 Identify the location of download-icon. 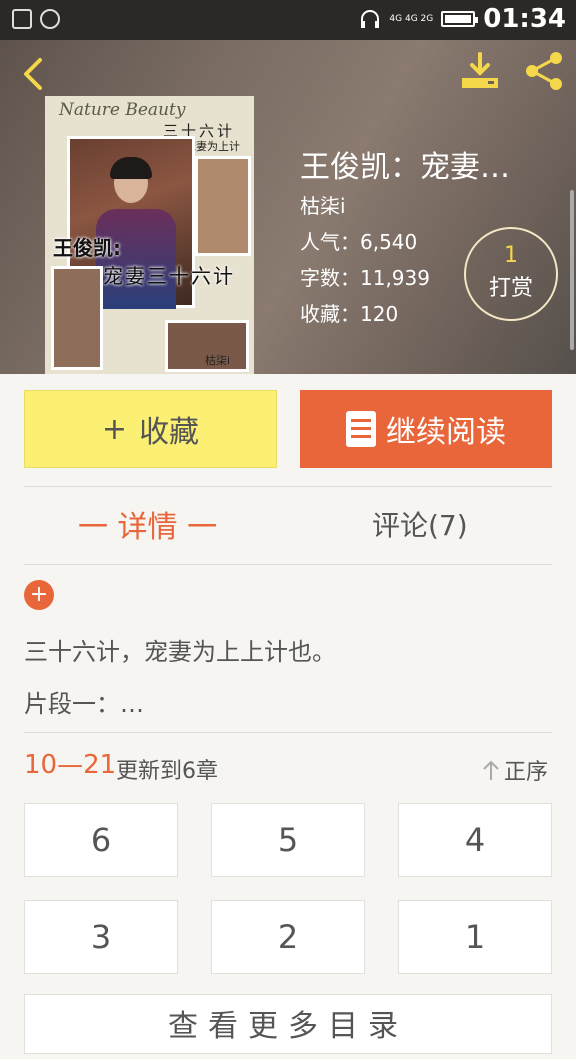
(480, 71).